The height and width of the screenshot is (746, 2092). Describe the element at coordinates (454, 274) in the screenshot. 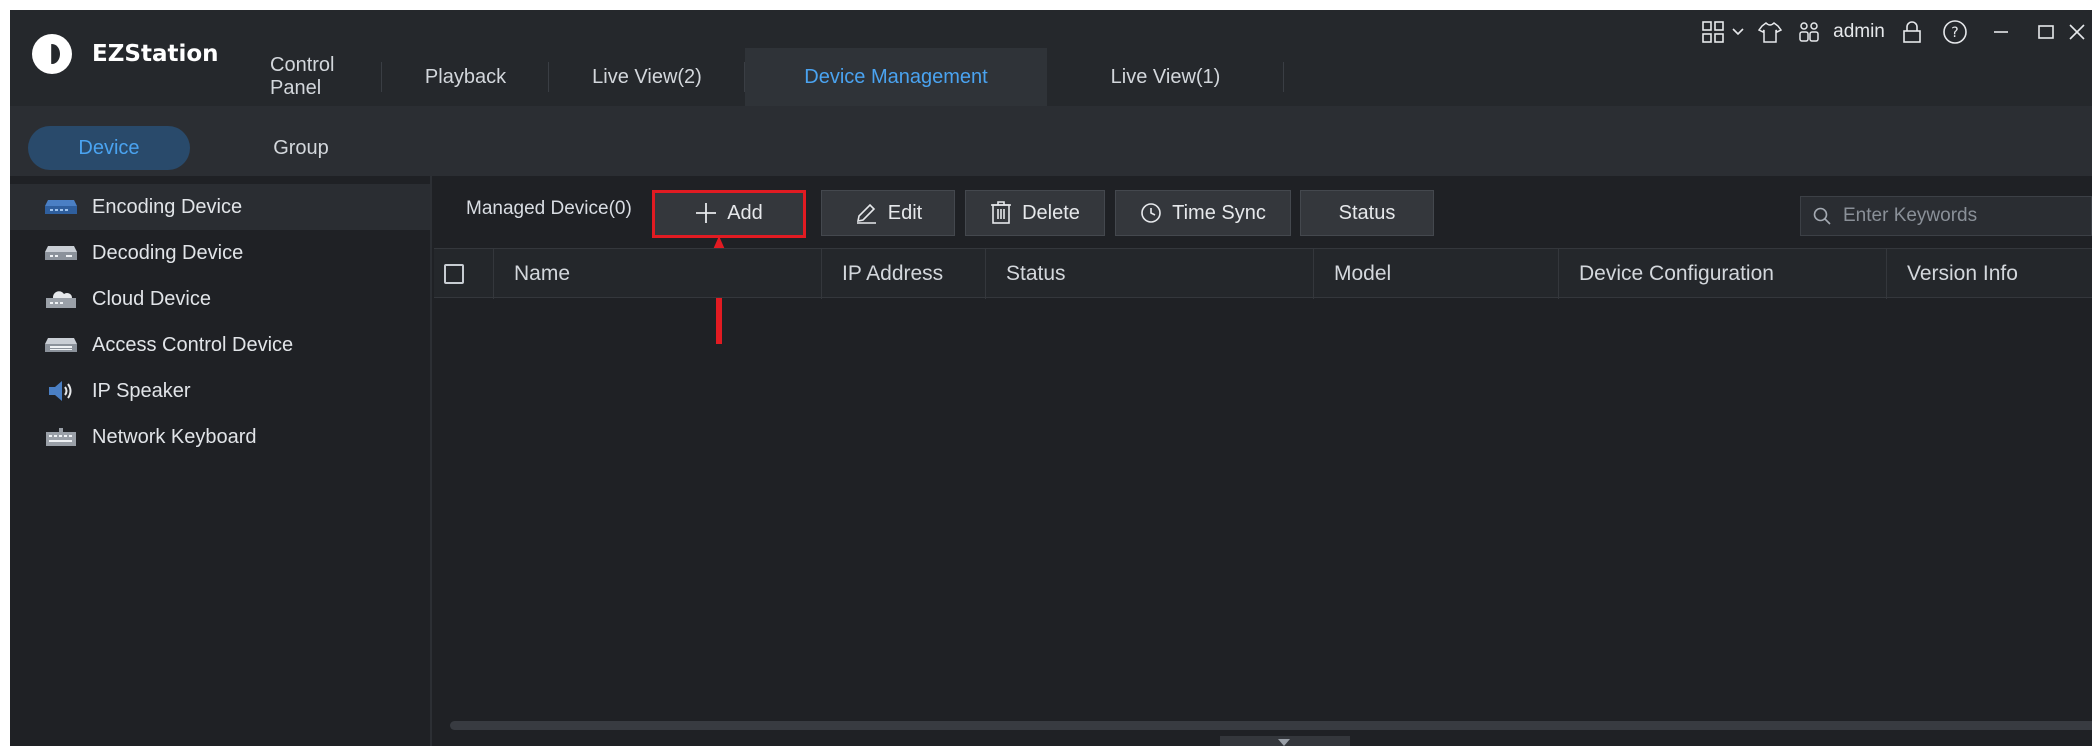

I see `select-all-checkbox` at that location.